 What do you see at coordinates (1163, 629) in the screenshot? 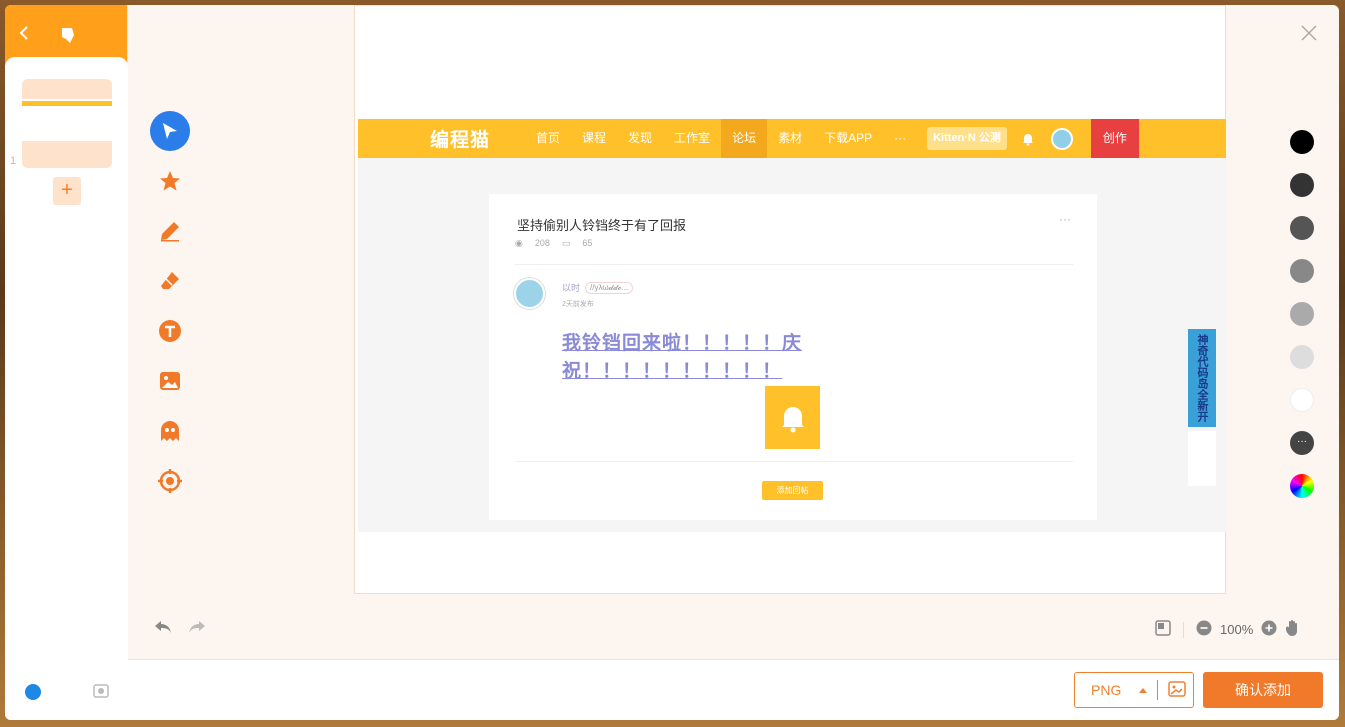
I see `fit-screen-icon` at bounding box center [1163, 629].